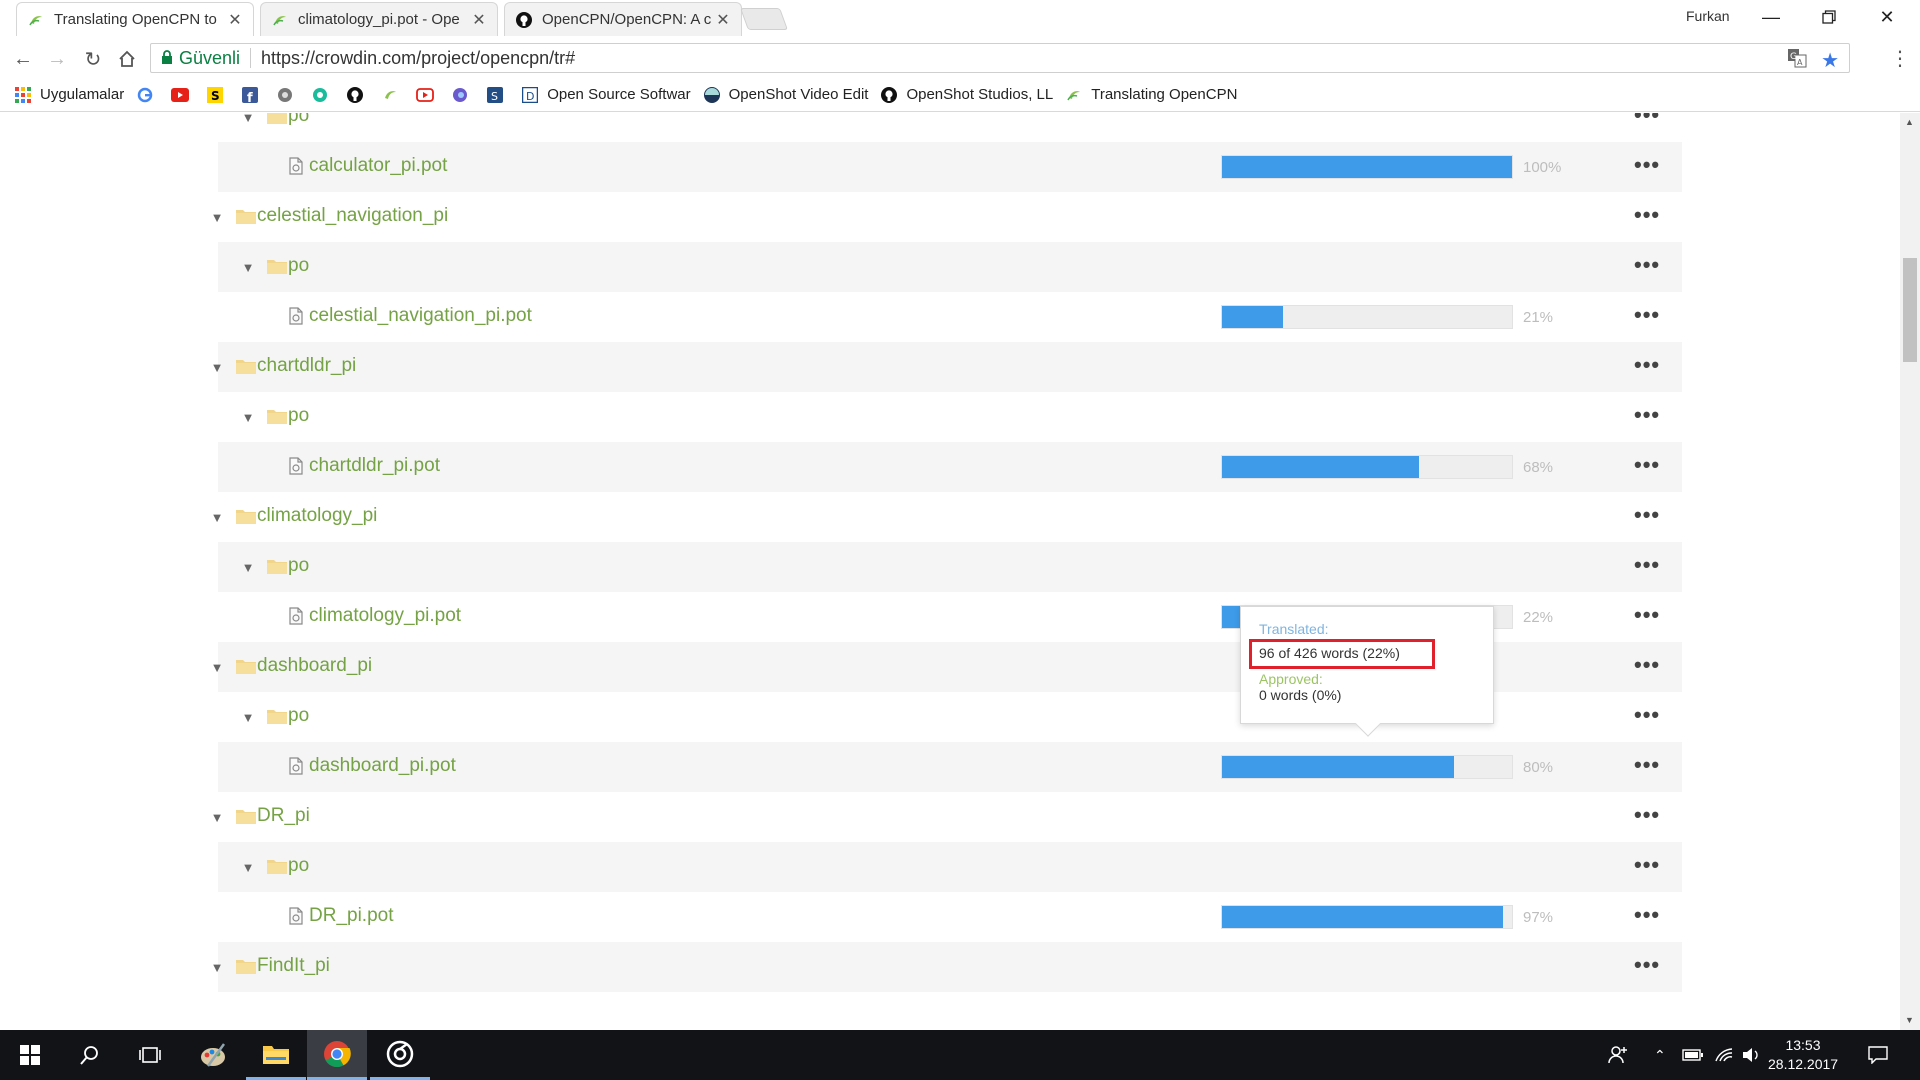 This screenshot has height=1080, width=1920. Describe the element at coordinates (293, 966) in the screenshot. I see `folder-name-link: FindIt_pi` at that location.